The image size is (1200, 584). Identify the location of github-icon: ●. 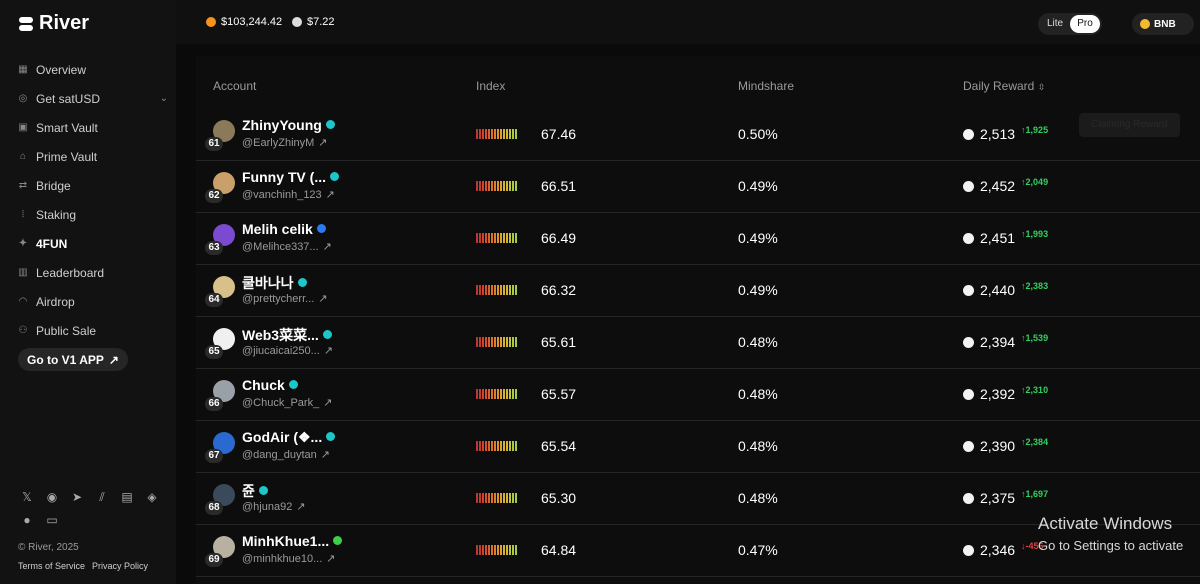
(27, 520).